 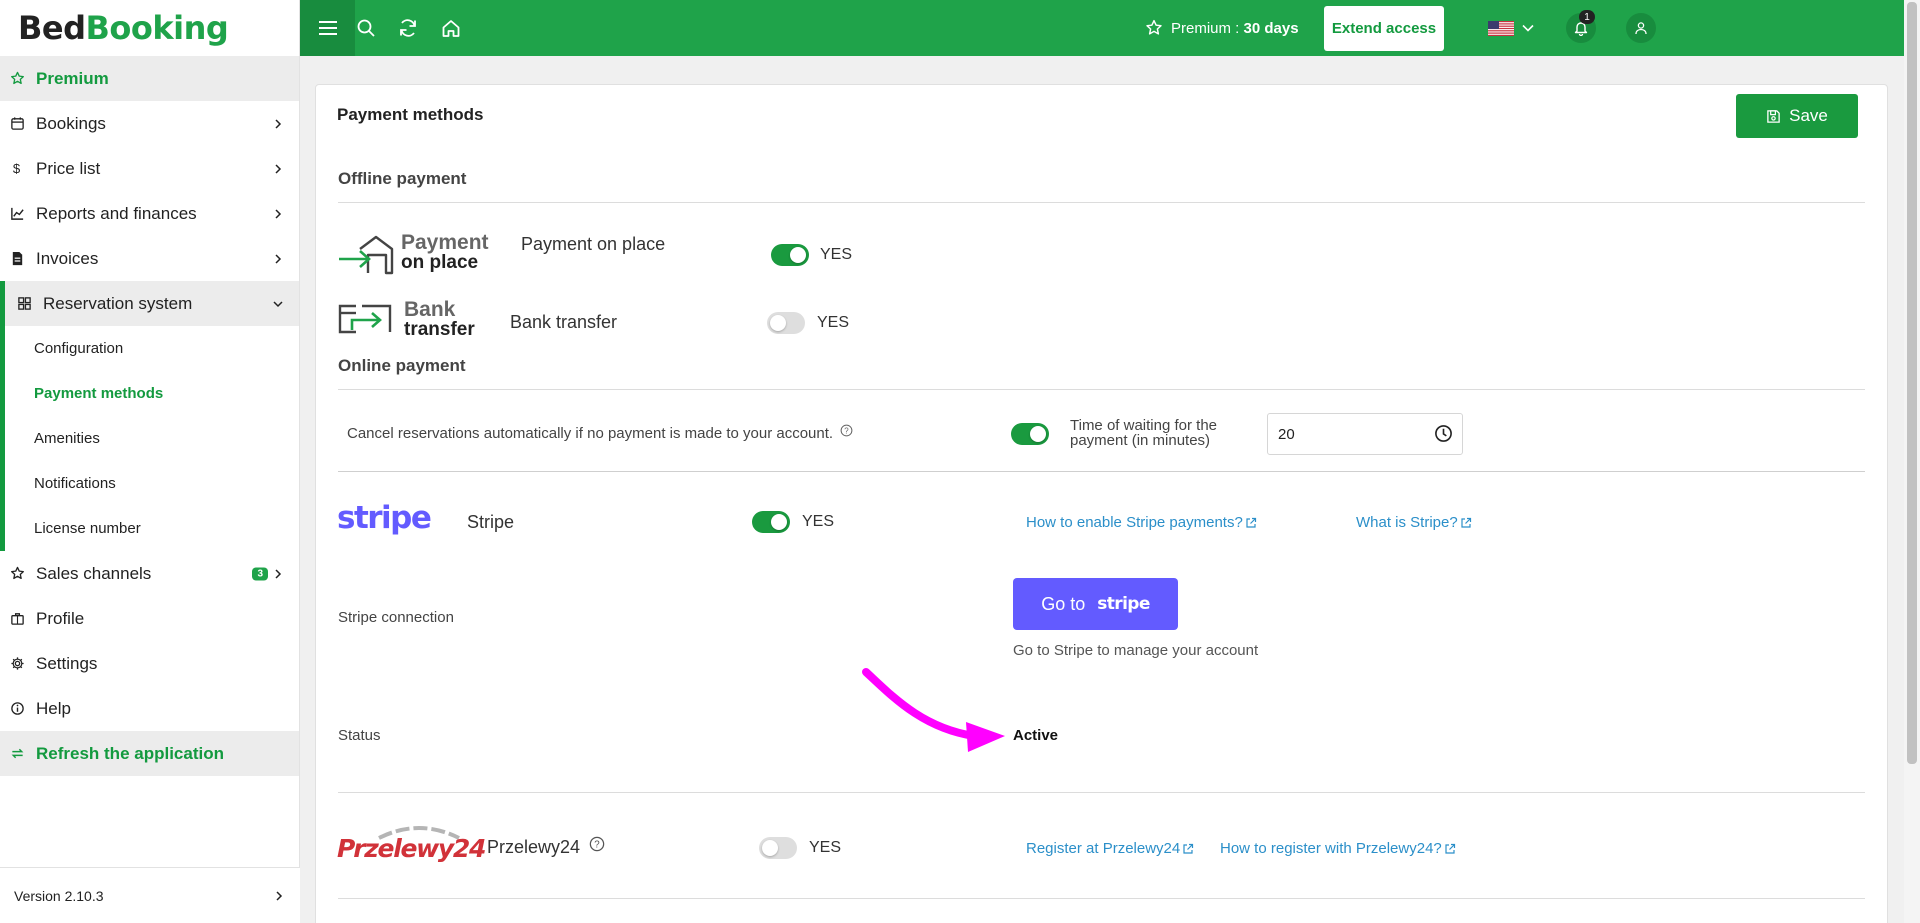 I want to click on premium-status: Premium : 30 days, so click(x=1222, y=28).